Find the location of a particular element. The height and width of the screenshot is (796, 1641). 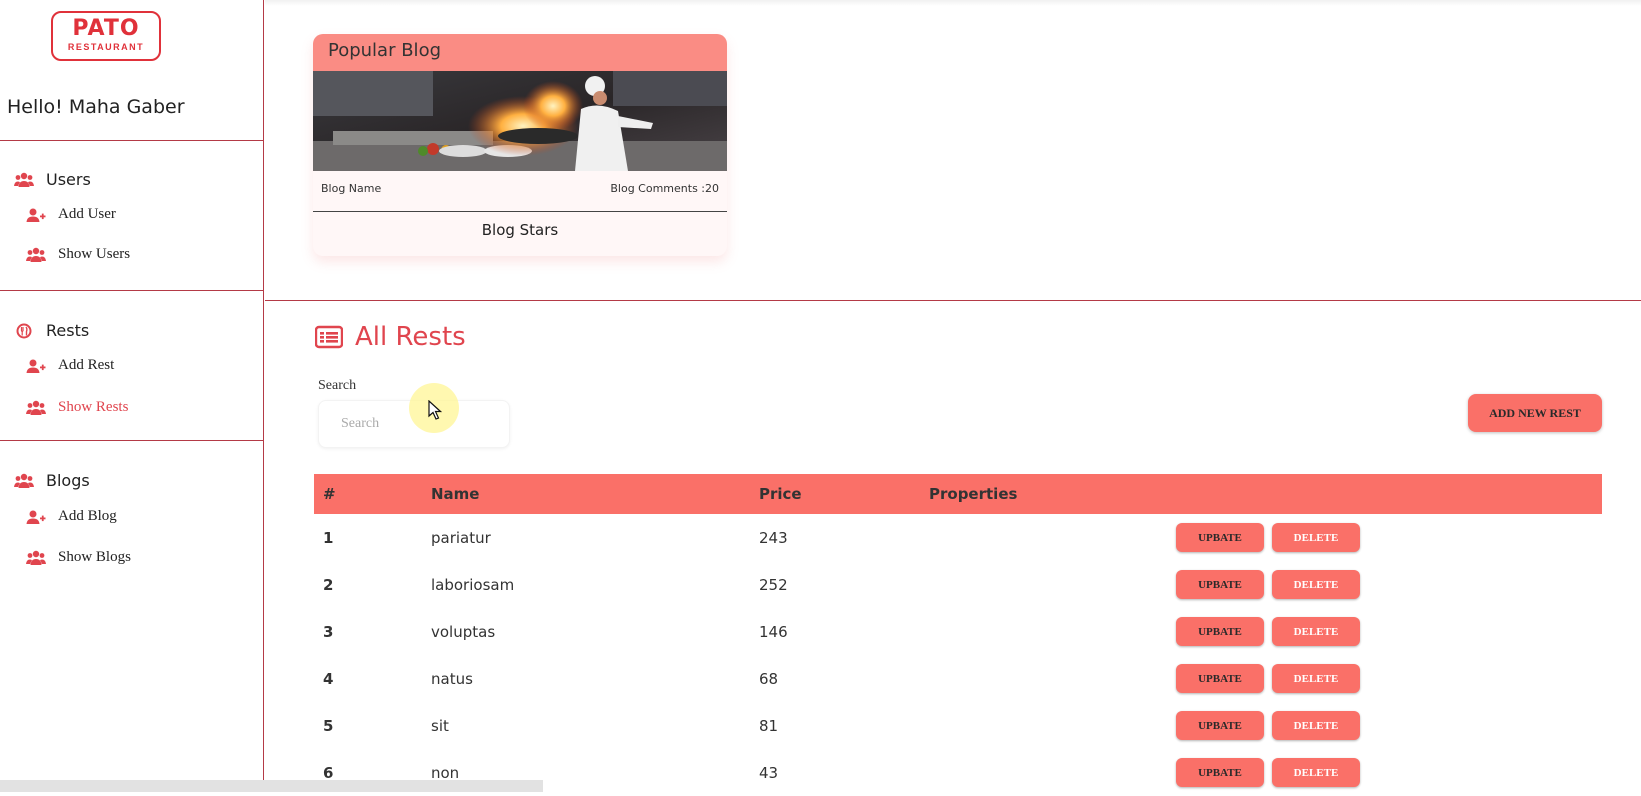

row-name: pariatur is located at coordinates (461, 537).